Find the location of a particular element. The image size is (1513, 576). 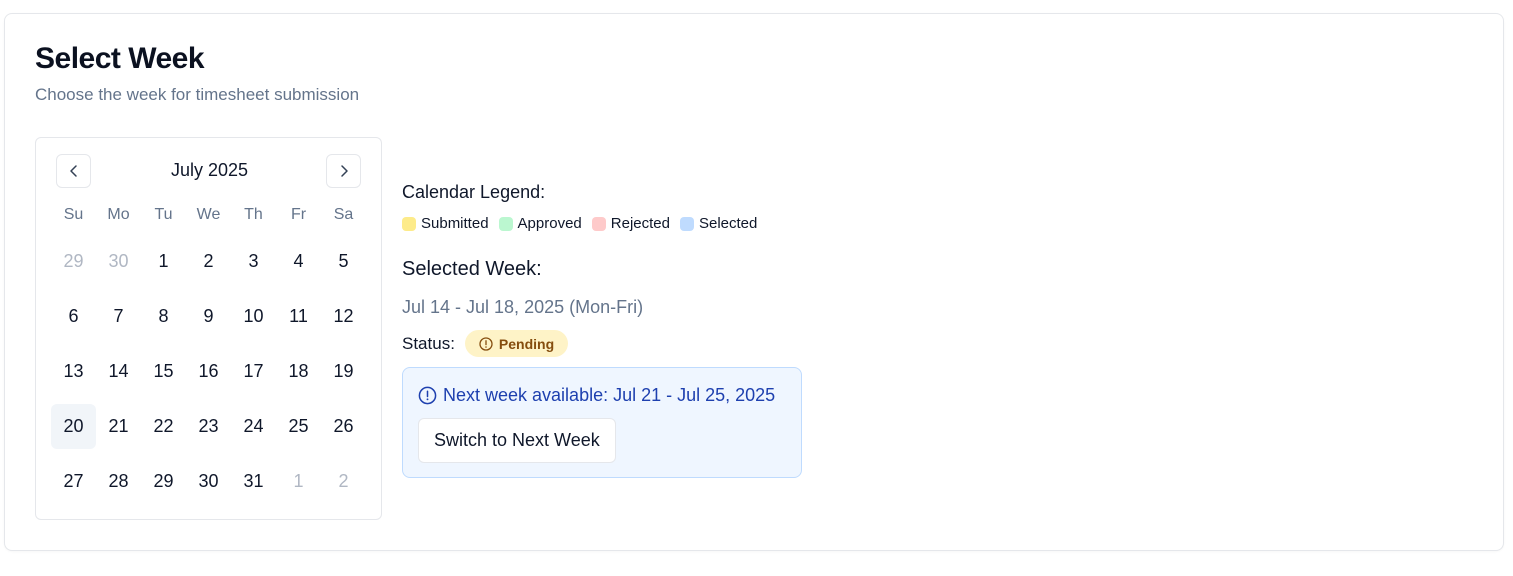

calendar-day: 18 is located at coordinates (298, 371).